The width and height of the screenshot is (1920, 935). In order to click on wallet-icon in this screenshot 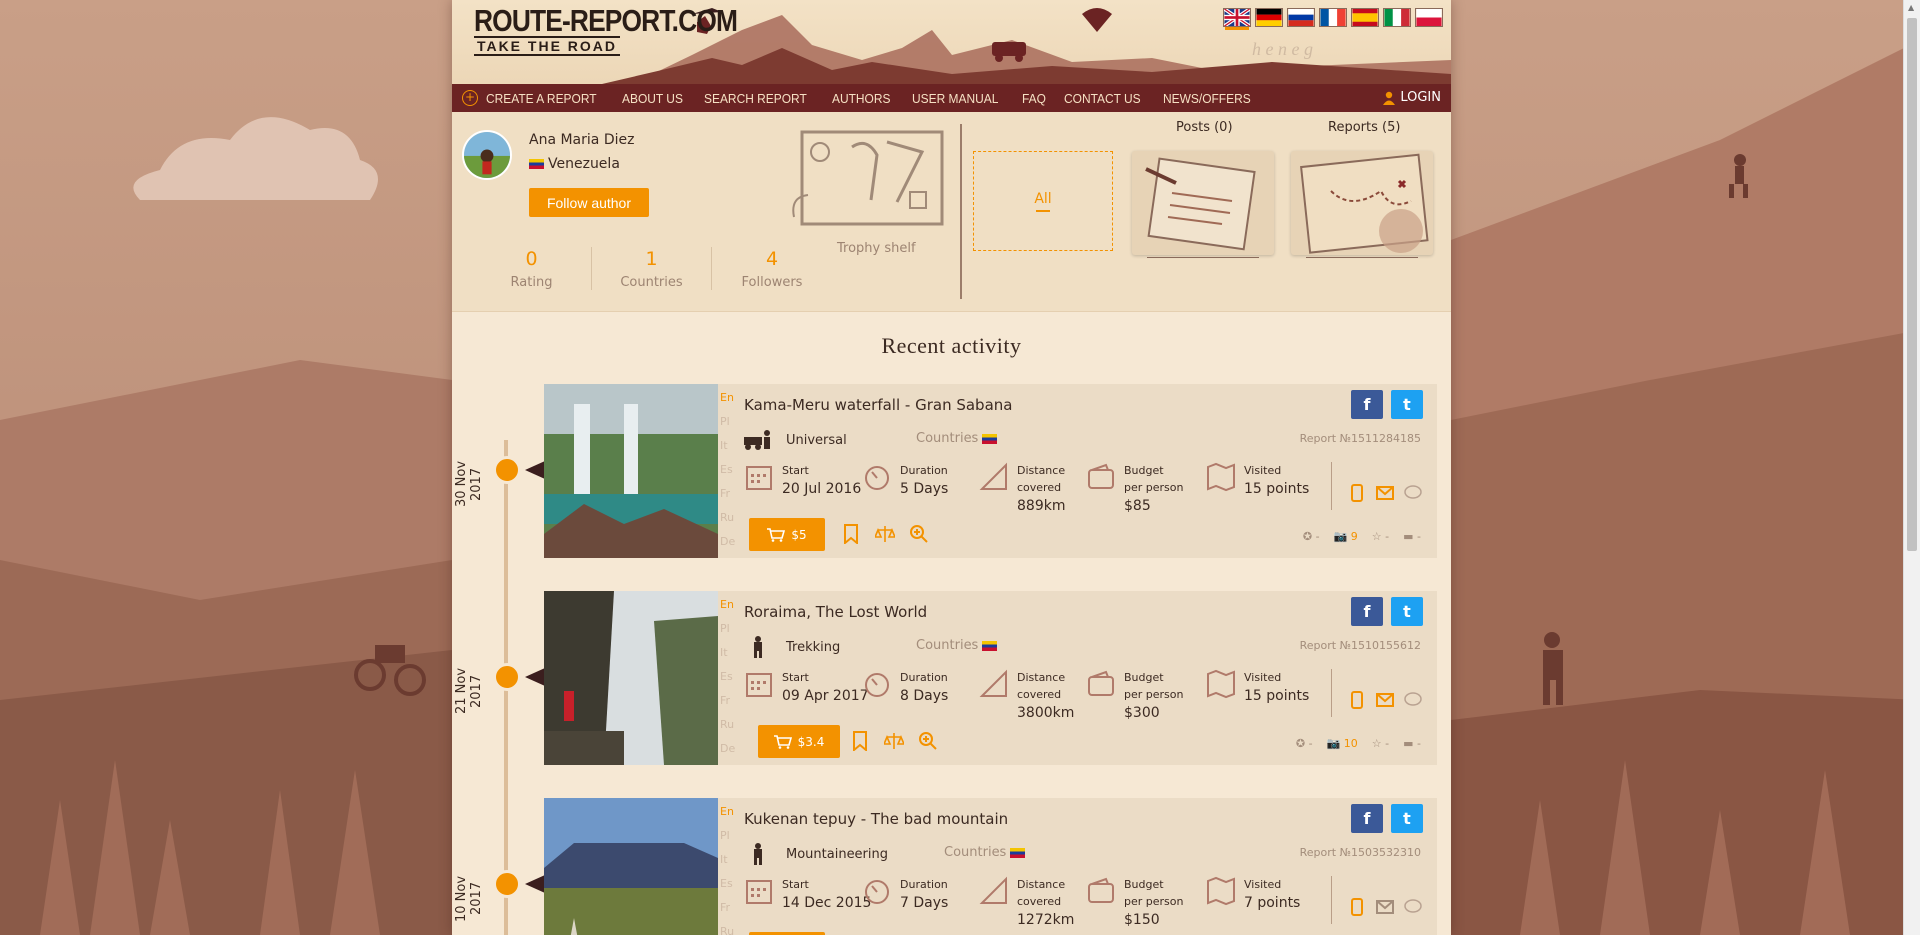, I will do `click(1101, 683)`.